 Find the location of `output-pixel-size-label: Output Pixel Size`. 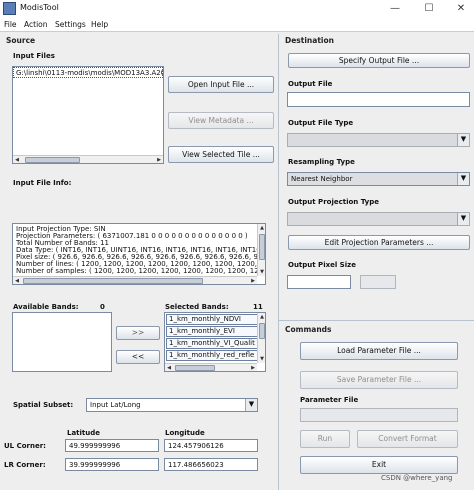

output-pixel-size-label: Output Pixel Size is located at coordinates (322, 265).